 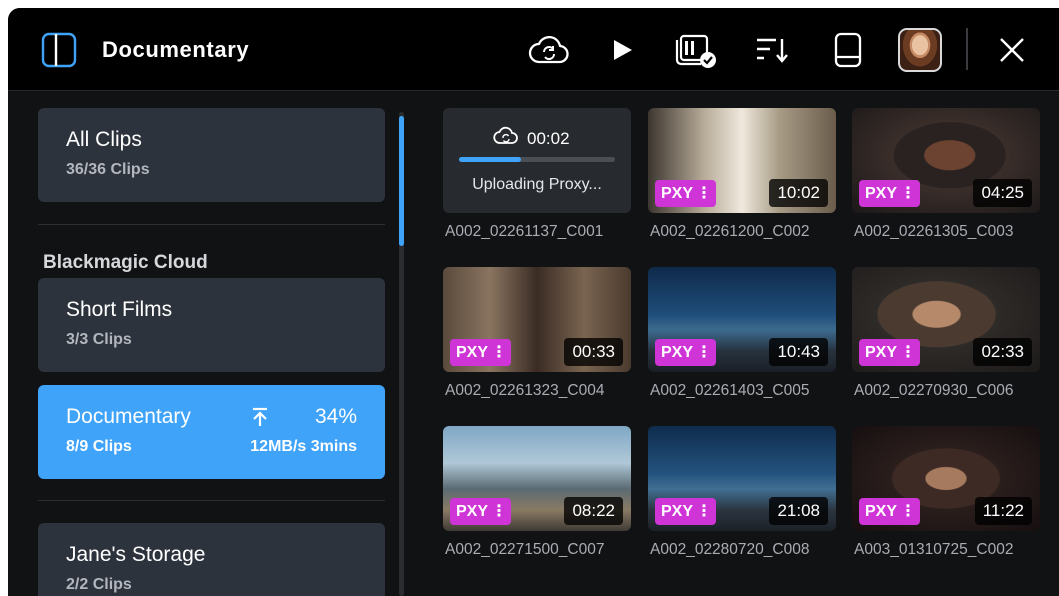 I want to click on media-check-icon, so click(x=696, y=49).